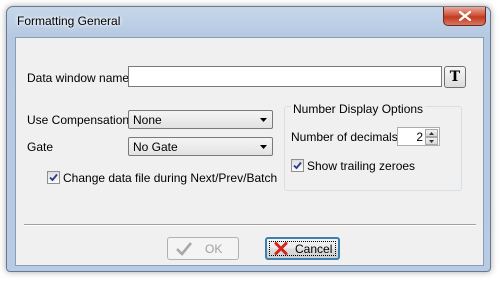  I want to click on trailing-zeroes-checkbox, so click(297, 165).